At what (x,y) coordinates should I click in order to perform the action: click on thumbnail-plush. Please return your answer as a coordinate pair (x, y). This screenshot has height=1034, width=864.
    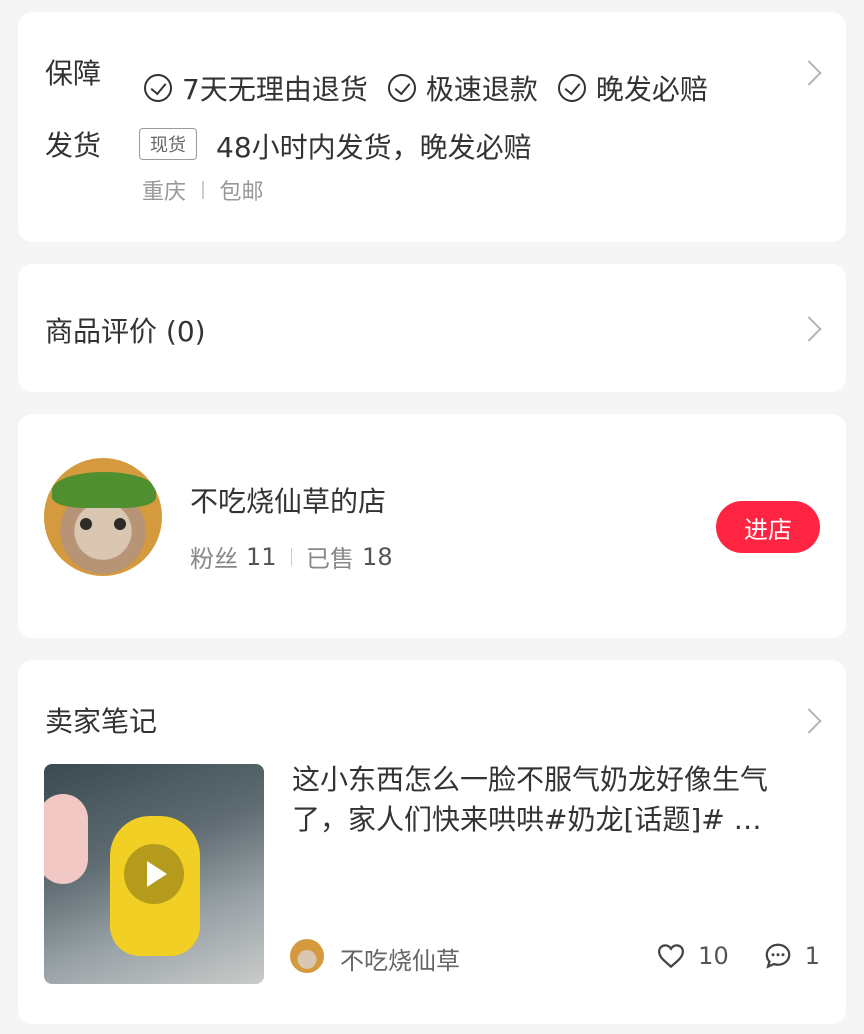
    Looking at the image, I should click on (66, 839).